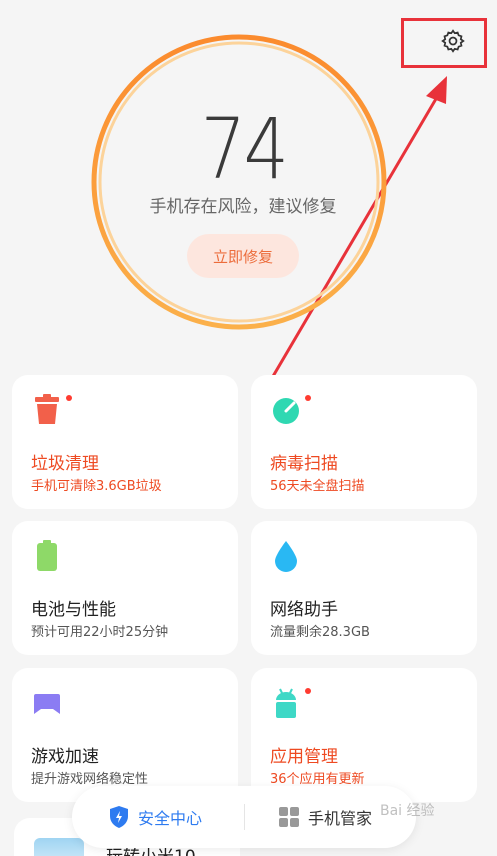 The image size is (497, 856). I want to click on thumbnail-image, so click(59, 847).